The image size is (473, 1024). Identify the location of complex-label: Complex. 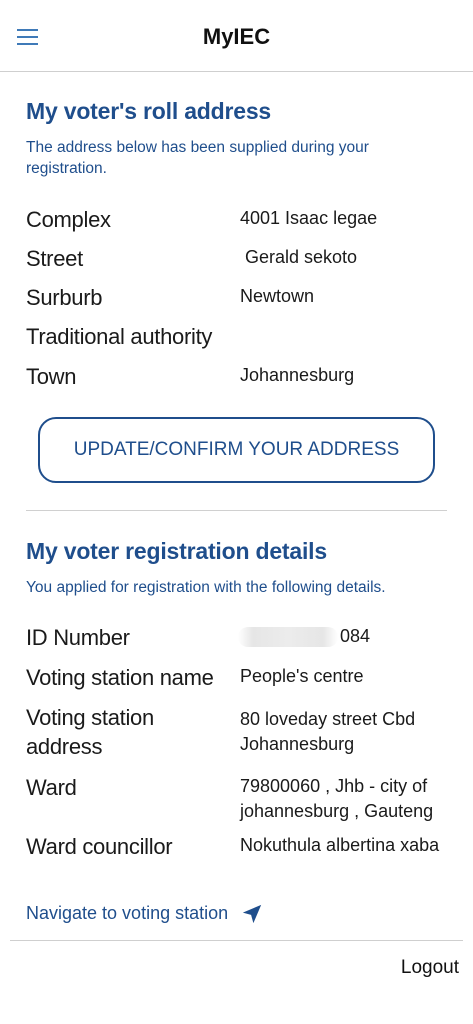
(68, 219).